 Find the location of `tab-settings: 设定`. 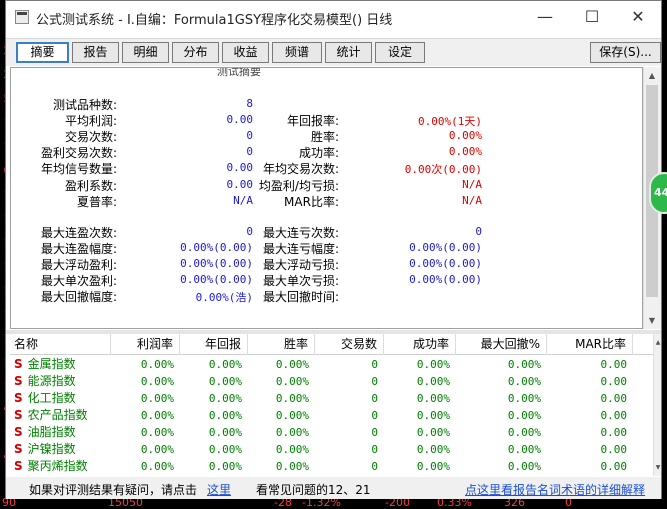

tab-settings: 设定 is located at coordinates (400, 52).